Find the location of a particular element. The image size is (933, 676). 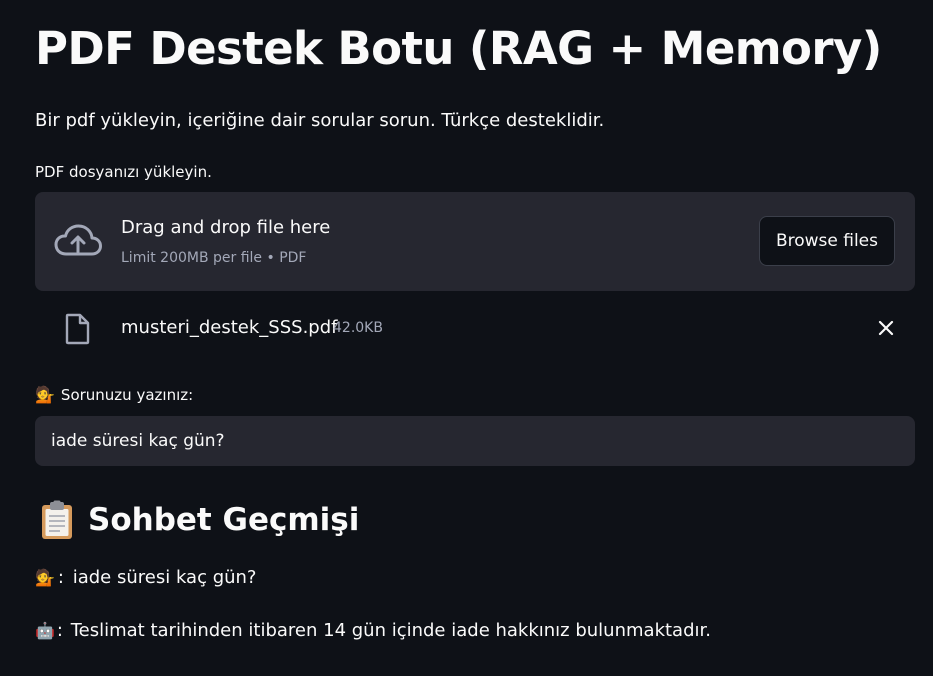

user-message-text: iade süresi kaç gün? is located at coordinates (164, 577).